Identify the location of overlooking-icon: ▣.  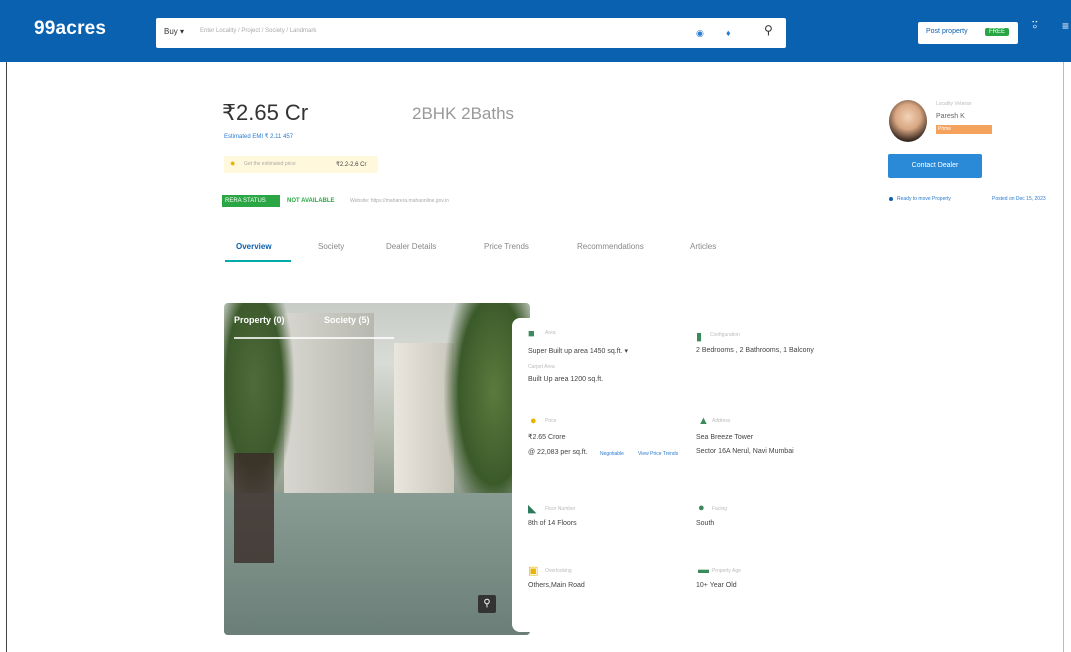
(533, 571).